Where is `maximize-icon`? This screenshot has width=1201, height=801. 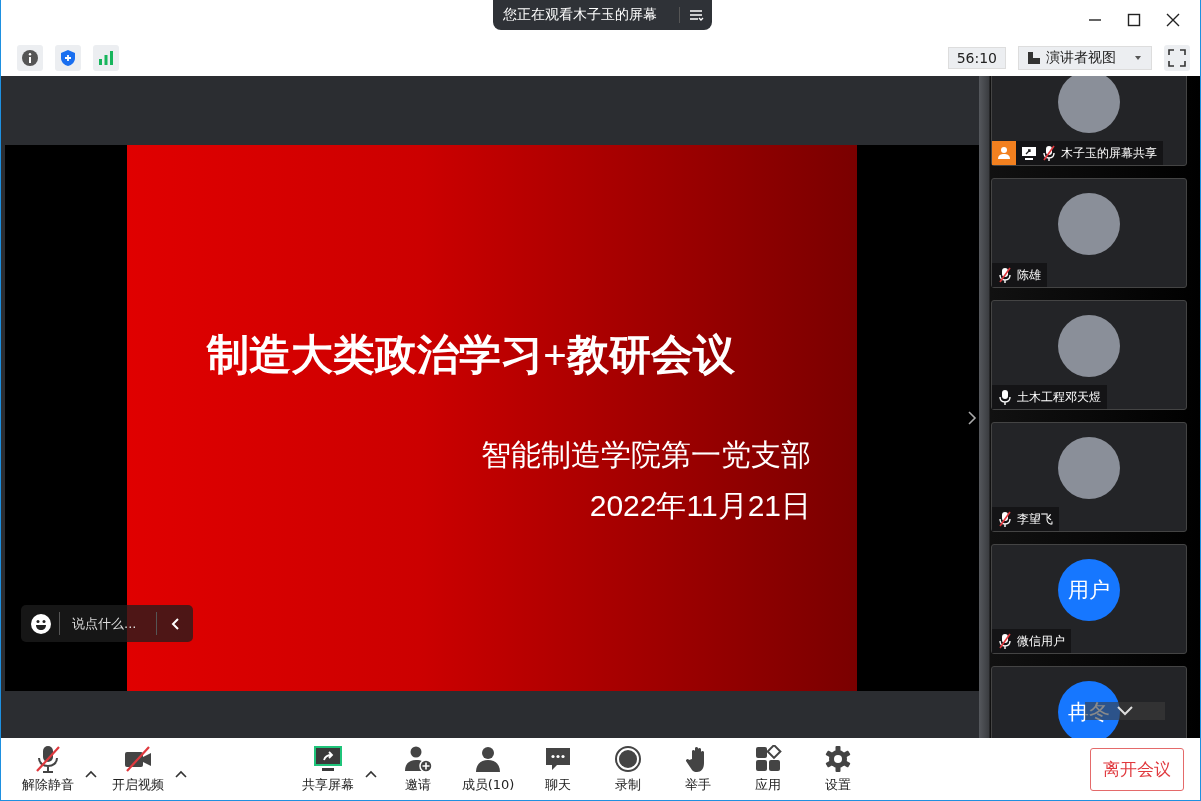 maximize-icon is located at coordinates (1134, 20).